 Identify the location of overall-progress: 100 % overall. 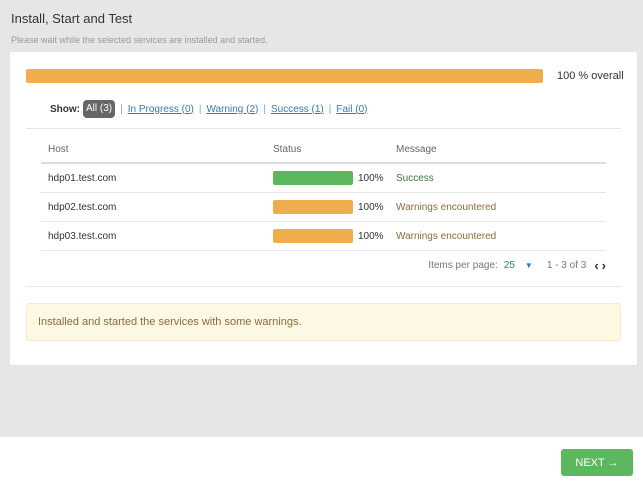
(325, 76).